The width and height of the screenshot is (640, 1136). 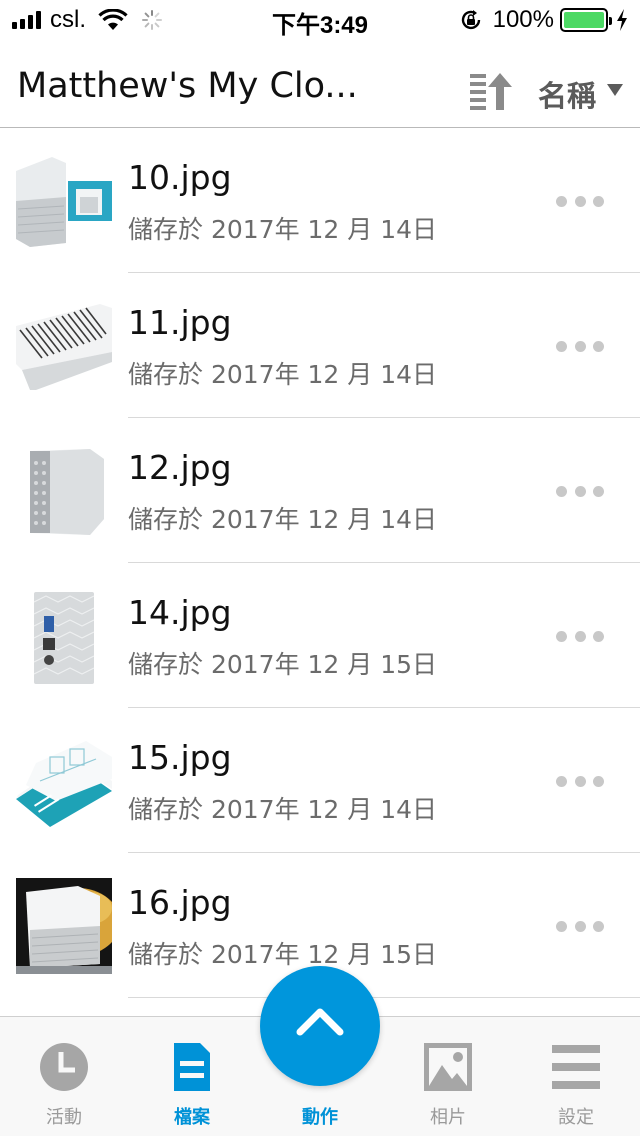 What do you see at coordinates (180, 757) in the screenshot?
I see `file-name: 15.jpg` at bounding box center [180, 757].